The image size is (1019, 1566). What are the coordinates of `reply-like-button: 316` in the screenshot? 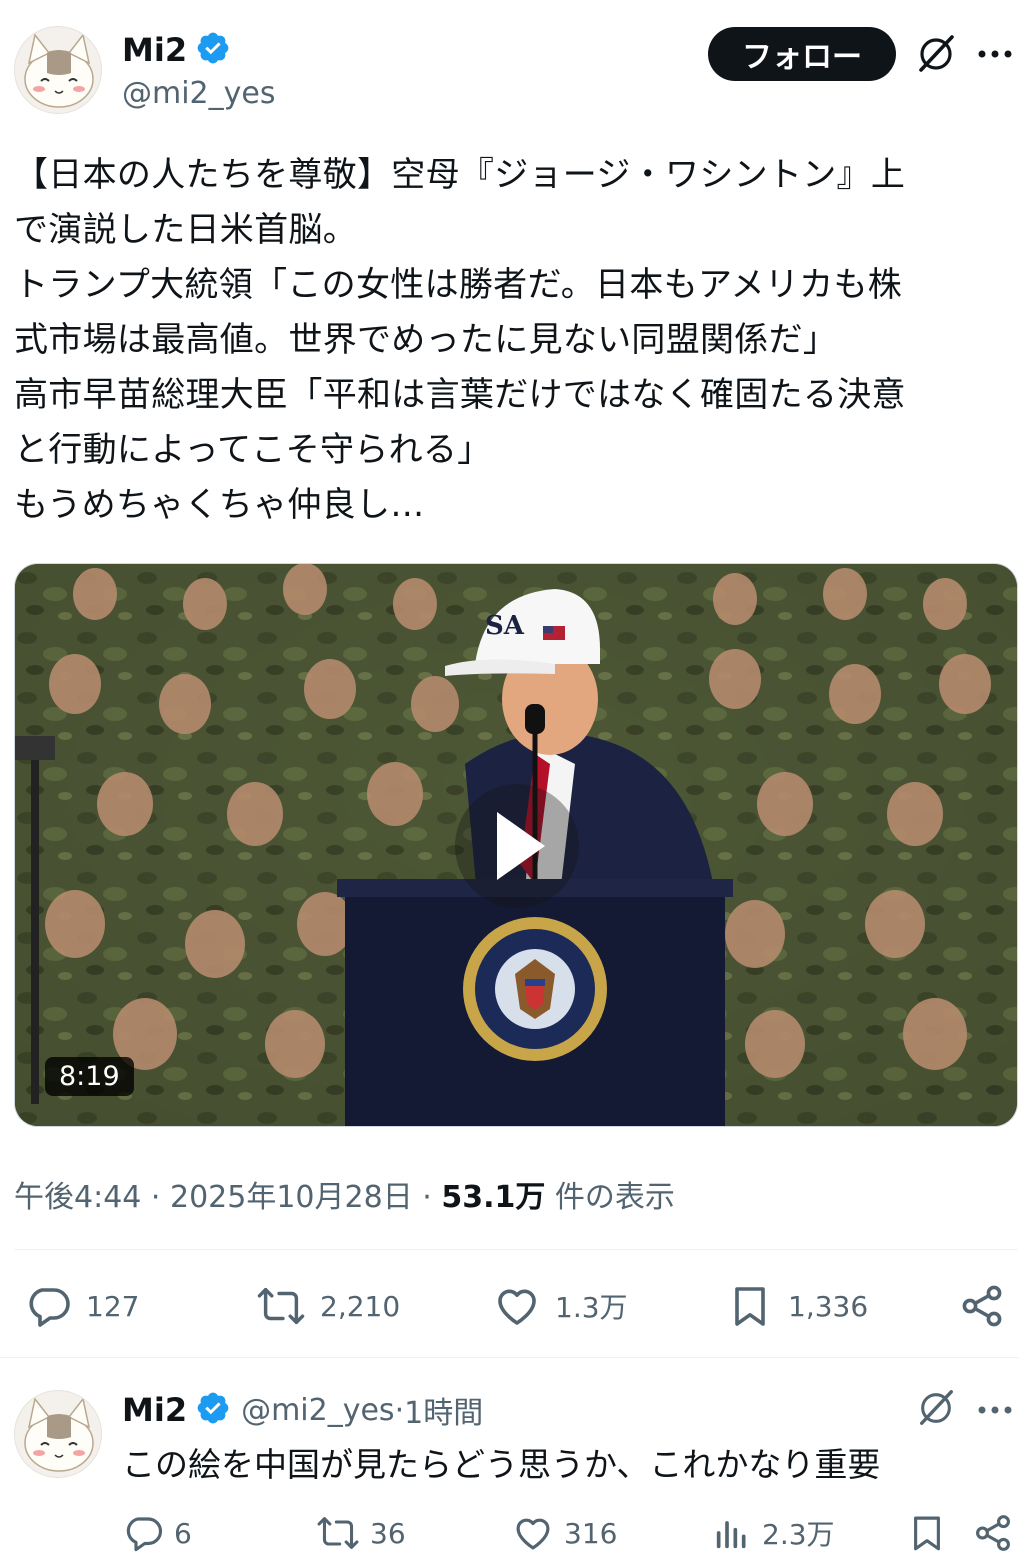 It's located at (564, 1533).